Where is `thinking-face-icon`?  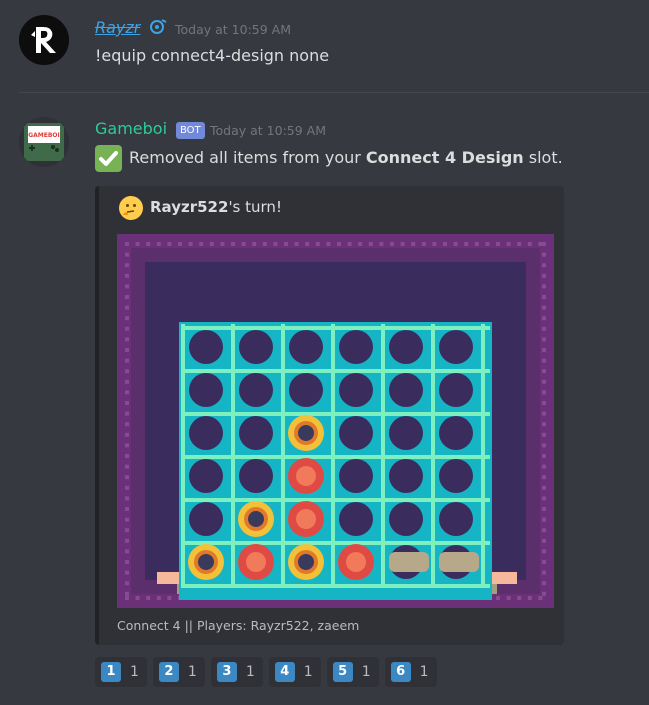 thinking-face-icon is located at coordinates (131, 208).